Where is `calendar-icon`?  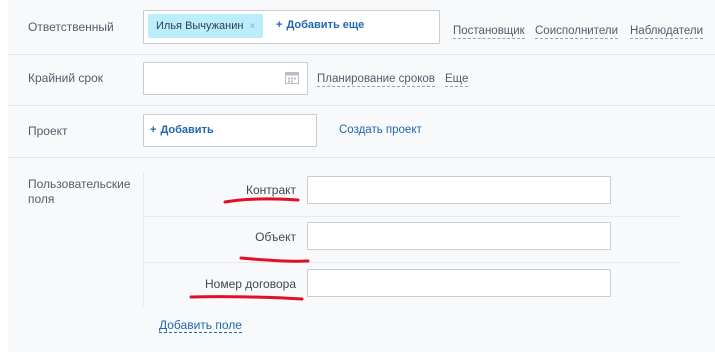 calendar-icon is located at coordinates (292, 77).